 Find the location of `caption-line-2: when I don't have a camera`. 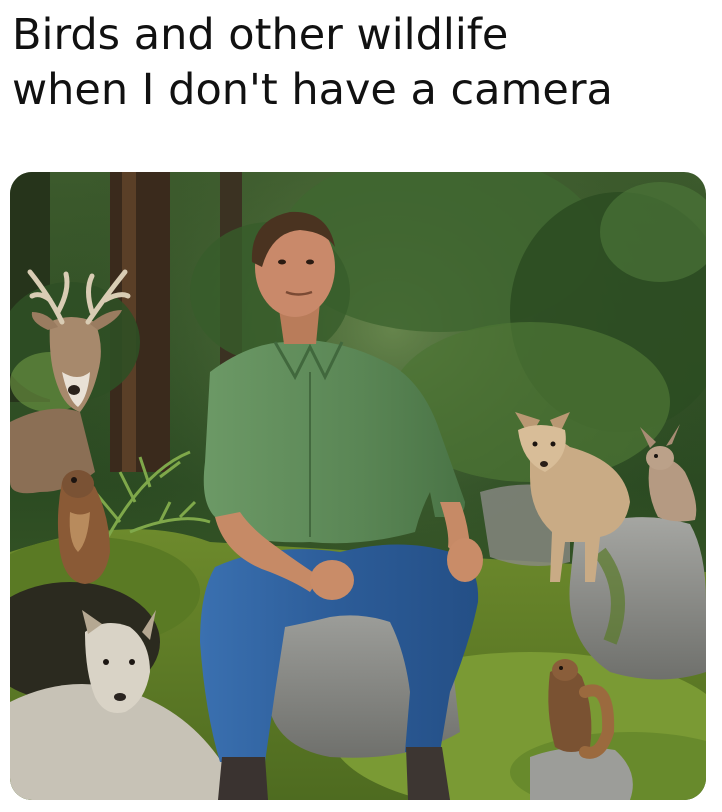

caption-line-2: when I don't have a camera is located at coordinates (312, 90).